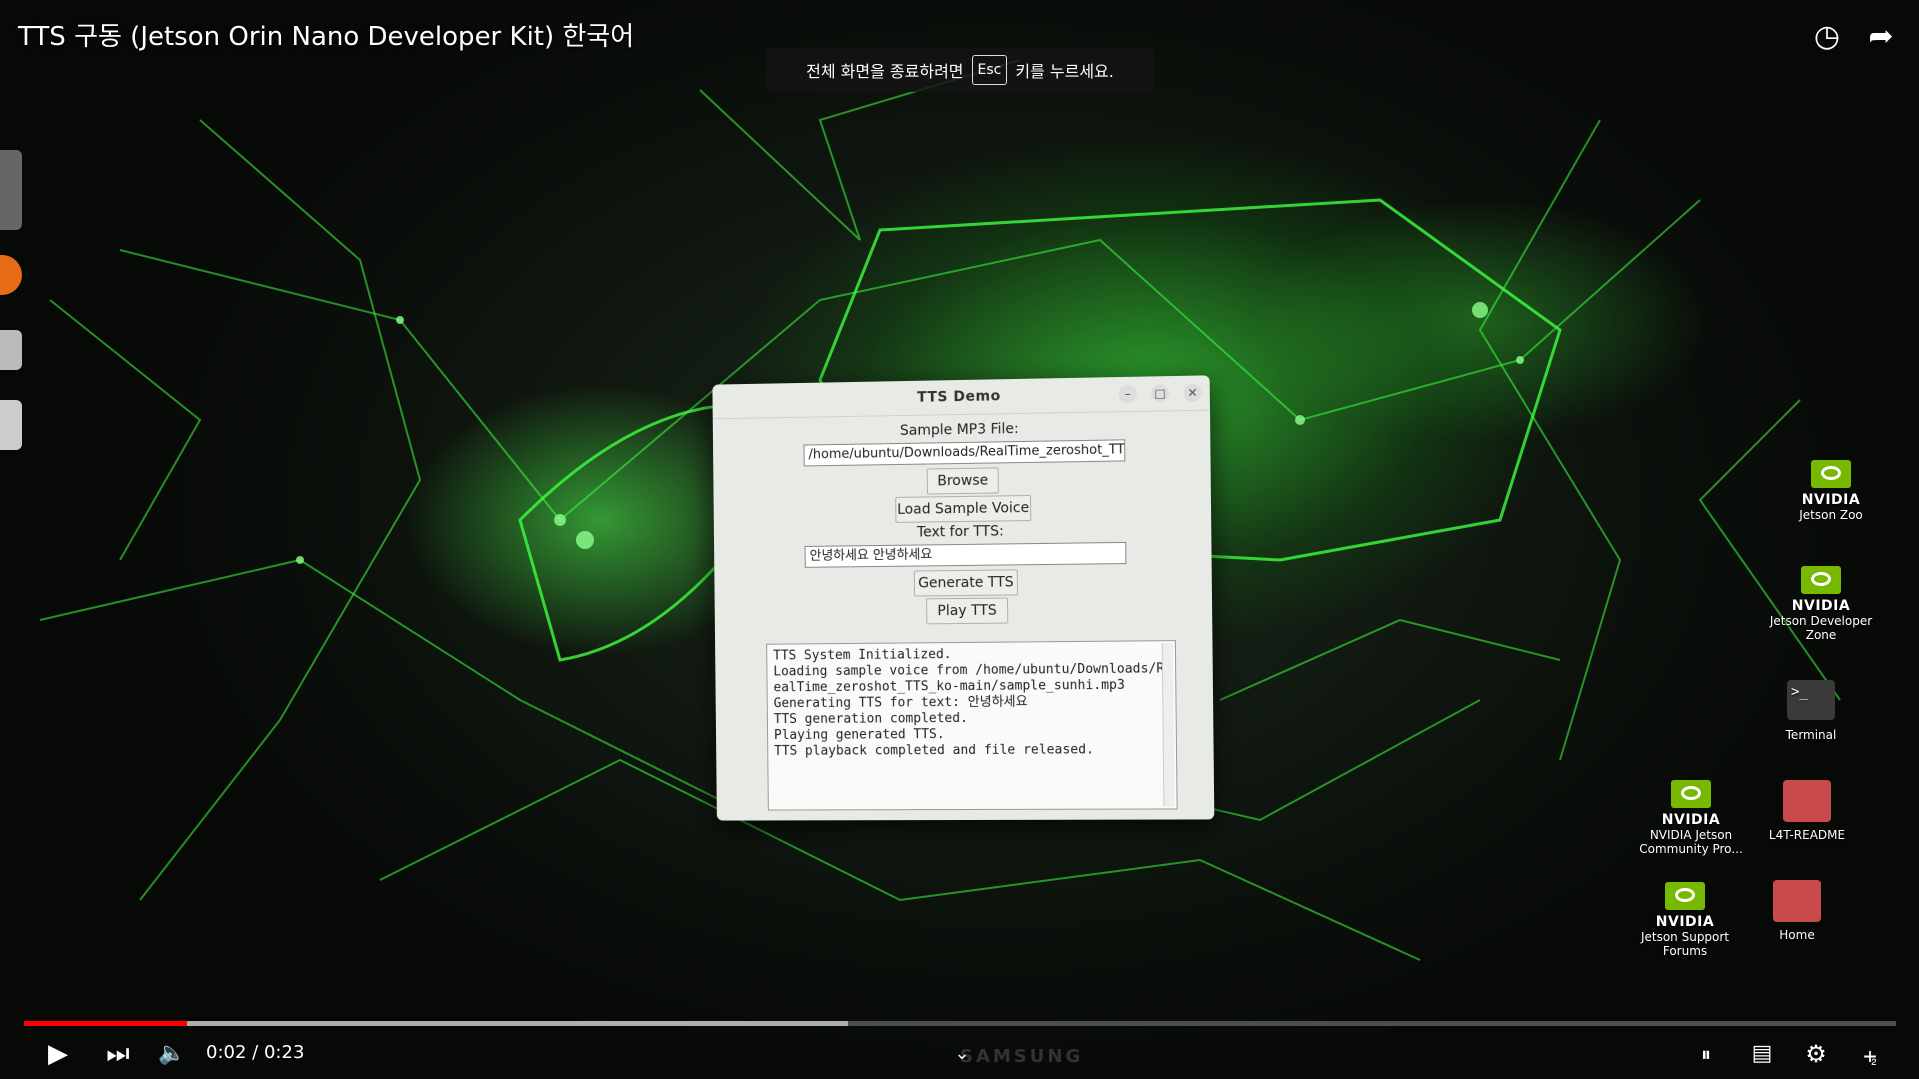 The height and width of the screenshot is (1079, 1919). I want to click on icon-label: Zone, so click(1821, 635).